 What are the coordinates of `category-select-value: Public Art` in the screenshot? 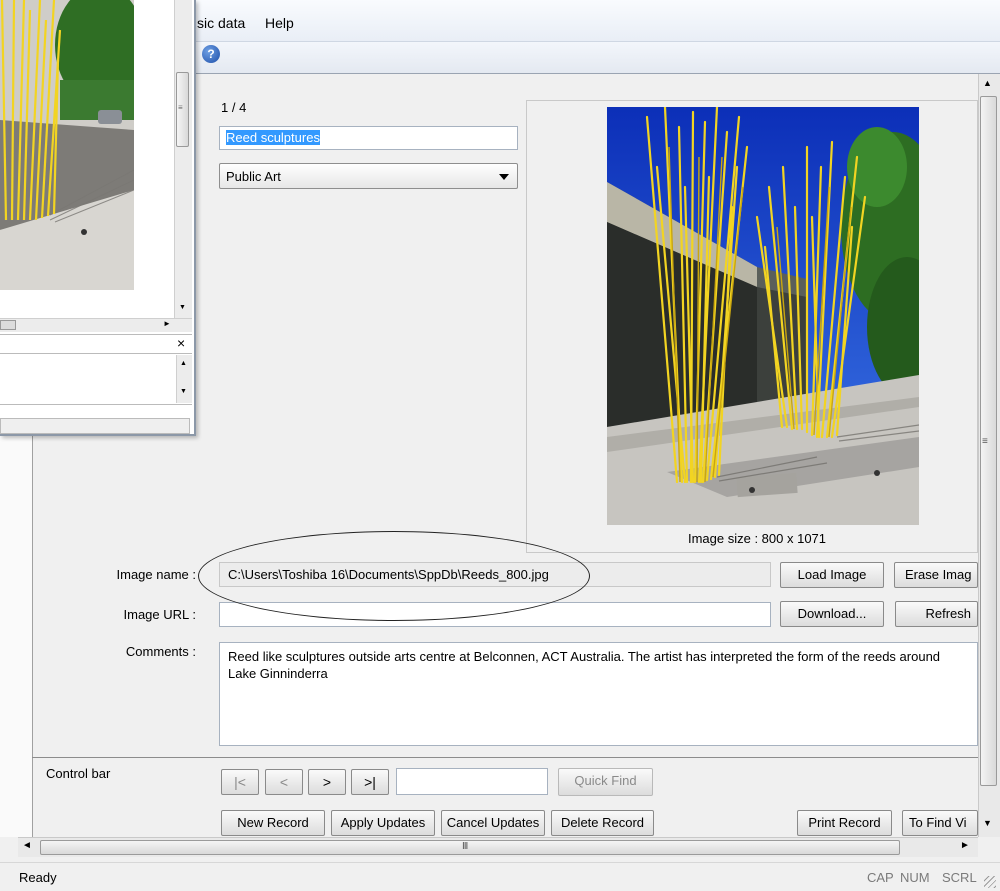 It's located at (253, 176).